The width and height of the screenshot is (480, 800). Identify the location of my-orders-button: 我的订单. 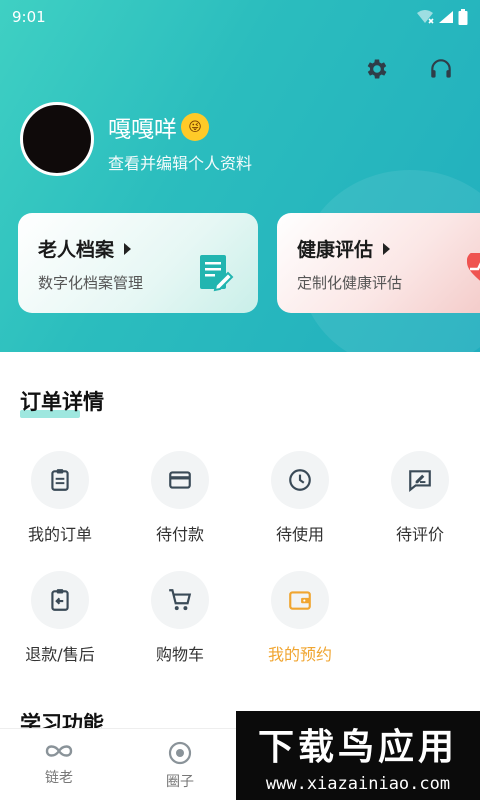
(60, 498).